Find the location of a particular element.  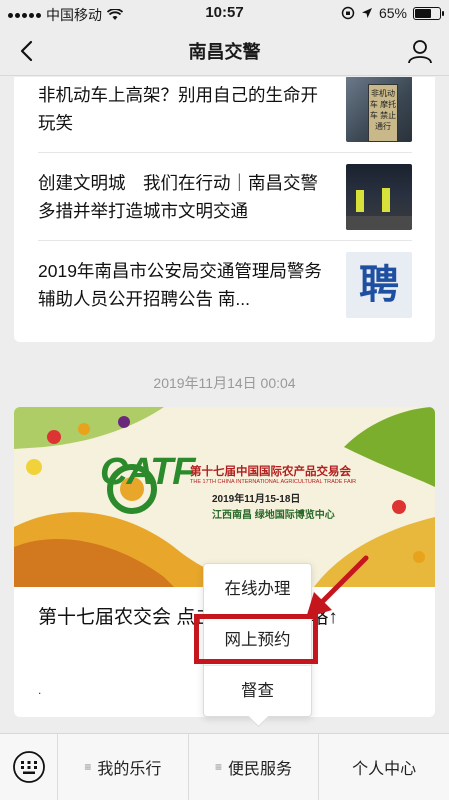

menu-label: 个人中心 is located at coordinates (384, 769).